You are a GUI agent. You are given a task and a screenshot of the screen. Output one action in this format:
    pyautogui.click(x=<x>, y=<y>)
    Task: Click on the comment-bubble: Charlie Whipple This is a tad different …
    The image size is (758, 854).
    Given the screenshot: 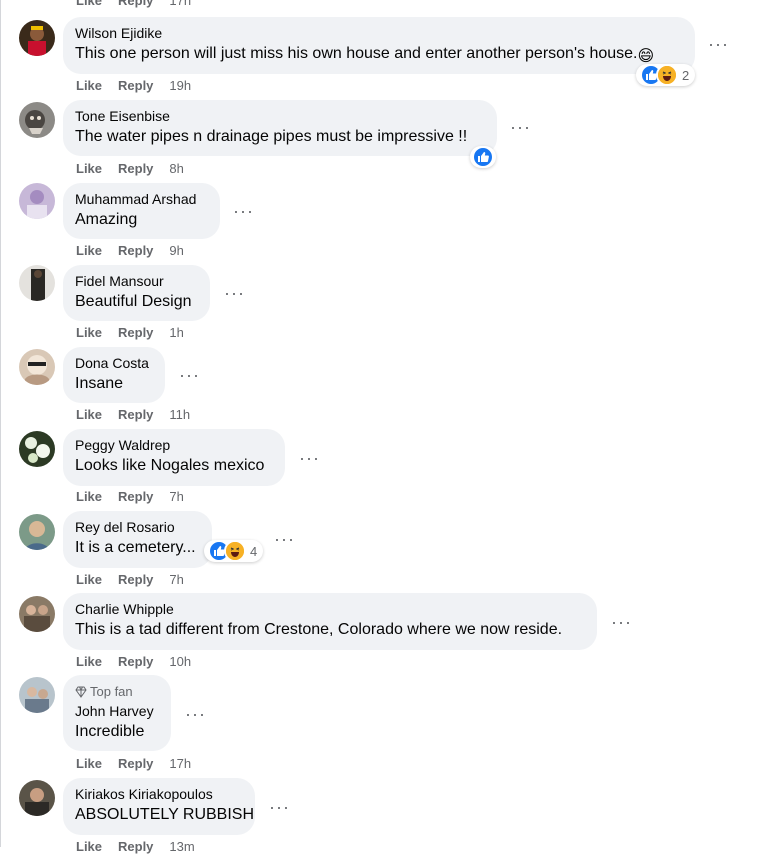 What is the action you would take?
    pyautogui.click(x=330, y=621)
    